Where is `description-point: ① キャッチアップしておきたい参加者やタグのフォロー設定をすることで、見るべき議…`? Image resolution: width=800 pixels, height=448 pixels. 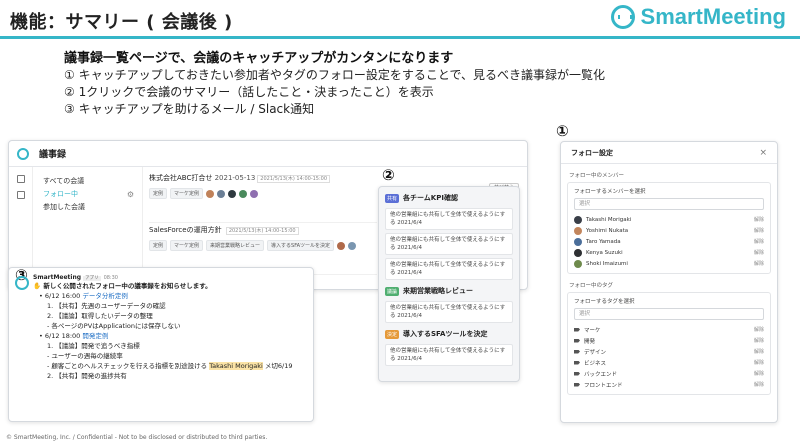
description-point: ① キャッチアップしておきたい参加者やタグのフォロー設定をすることで、見るべき議… is located at coordinates (335, 75).